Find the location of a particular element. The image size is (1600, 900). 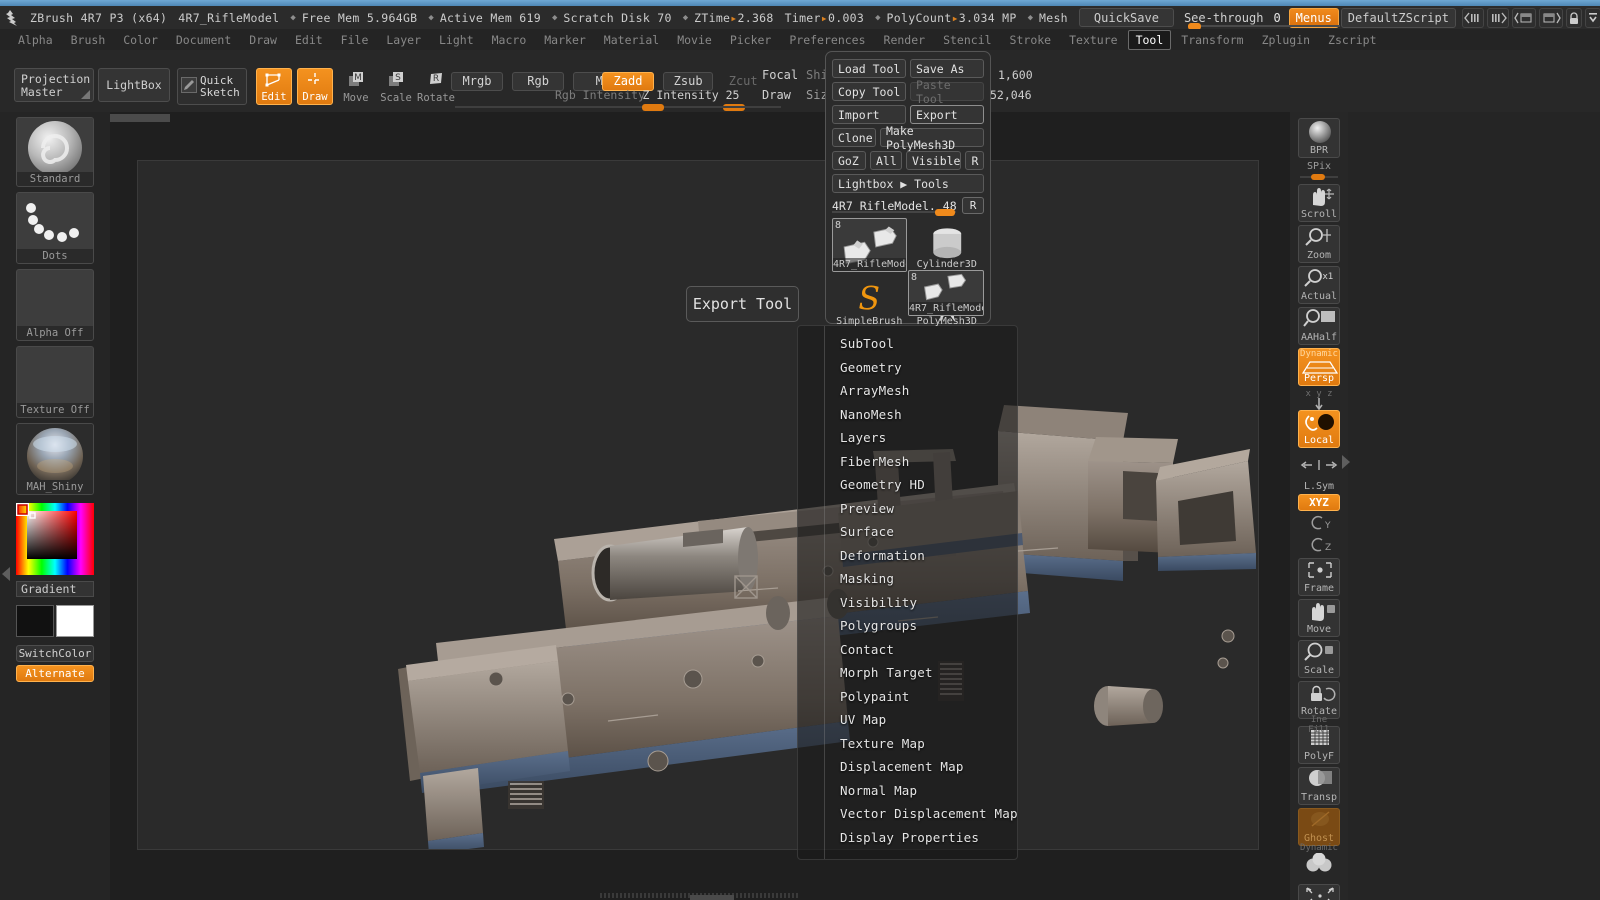

quicksave-button: QuickSave is located at coordinates (1126, 17).